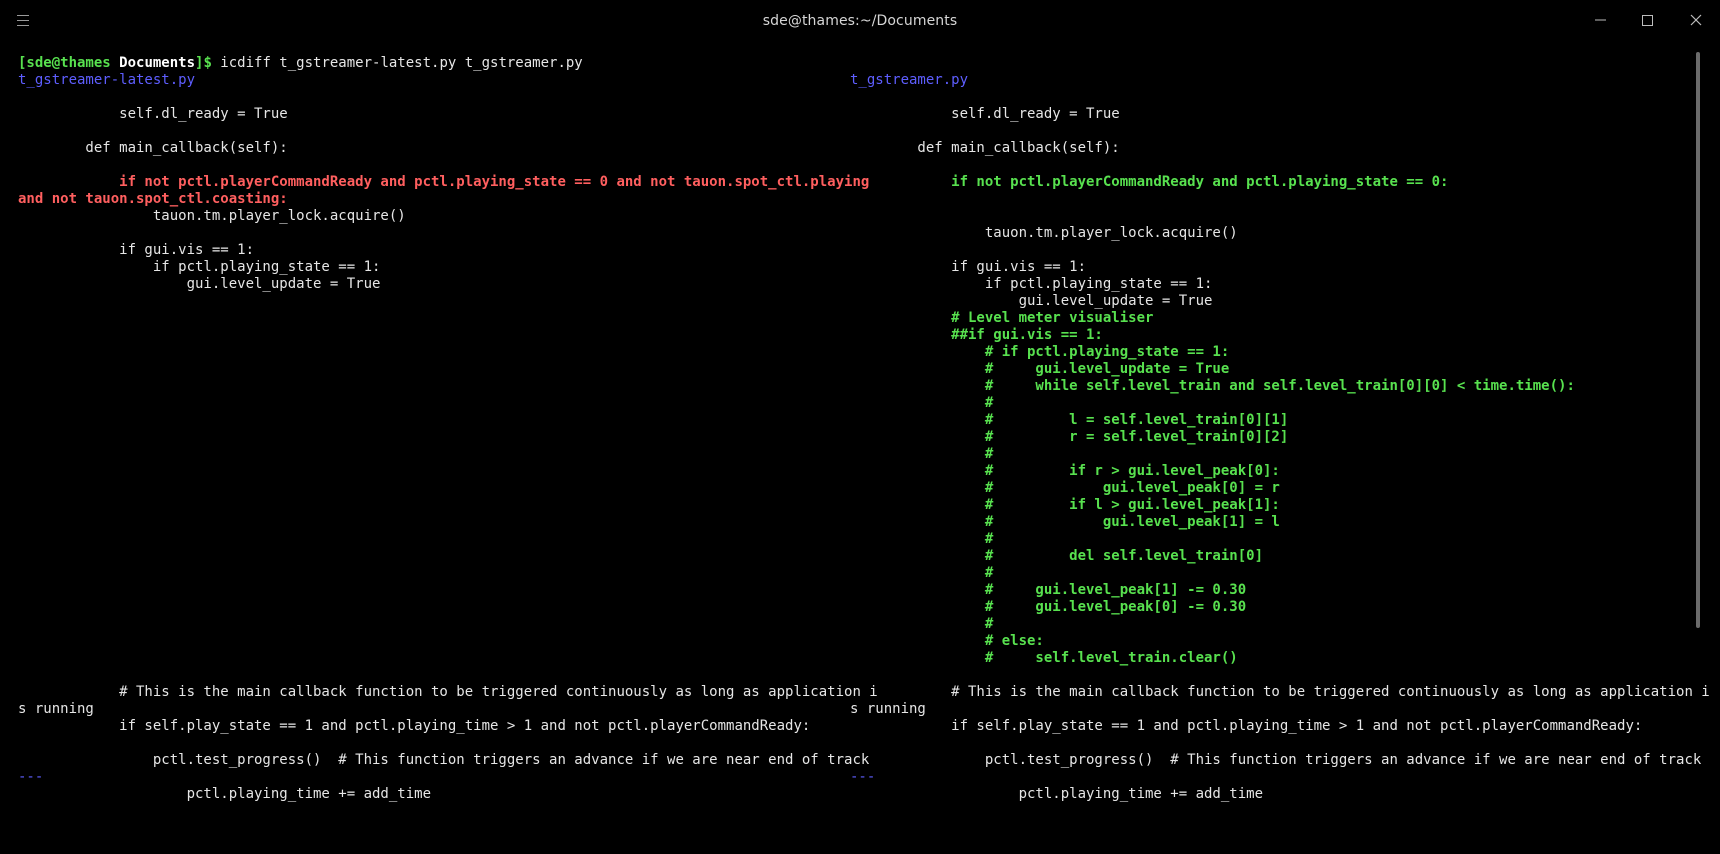  I want to click on diff-line-added: # gui.level_peak[1] -= 0.30, so click(853, 590).